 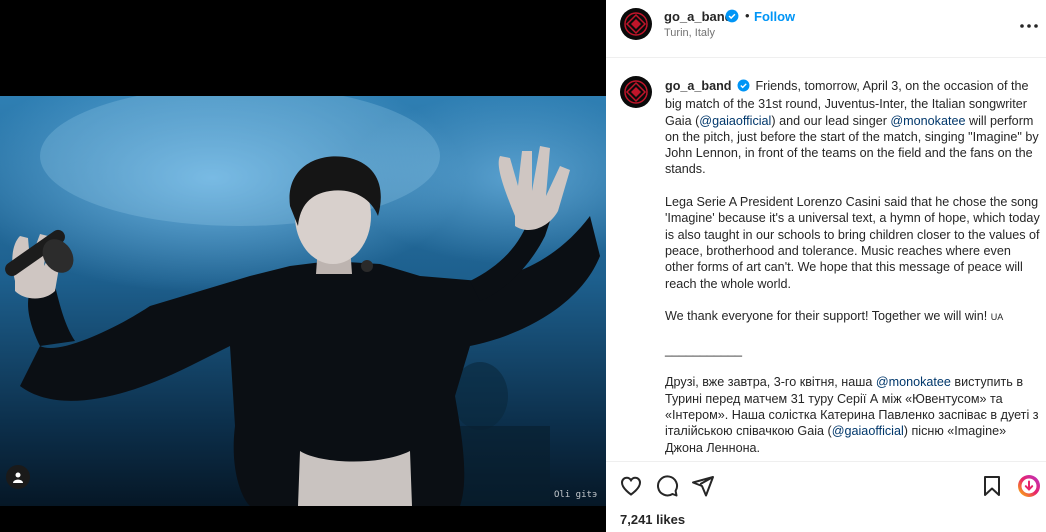 I want to click on avatar, so click(x=636, y=24).